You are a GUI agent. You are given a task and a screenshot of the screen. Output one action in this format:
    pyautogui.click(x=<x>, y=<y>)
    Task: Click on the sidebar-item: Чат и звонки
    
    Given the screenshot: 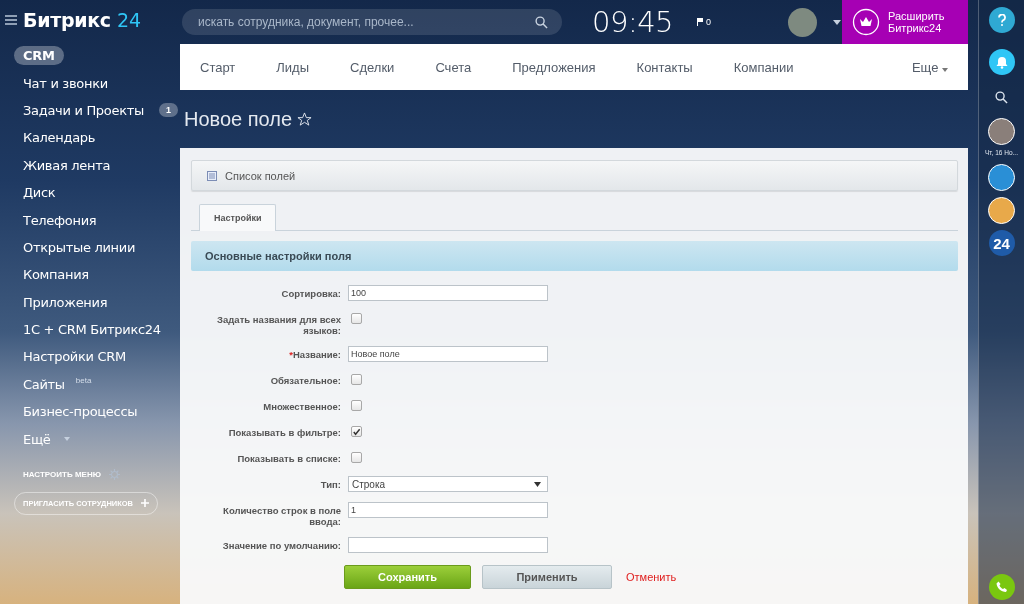 What is the action you would take?
    pyautogui.click(x=65, y=83)
    